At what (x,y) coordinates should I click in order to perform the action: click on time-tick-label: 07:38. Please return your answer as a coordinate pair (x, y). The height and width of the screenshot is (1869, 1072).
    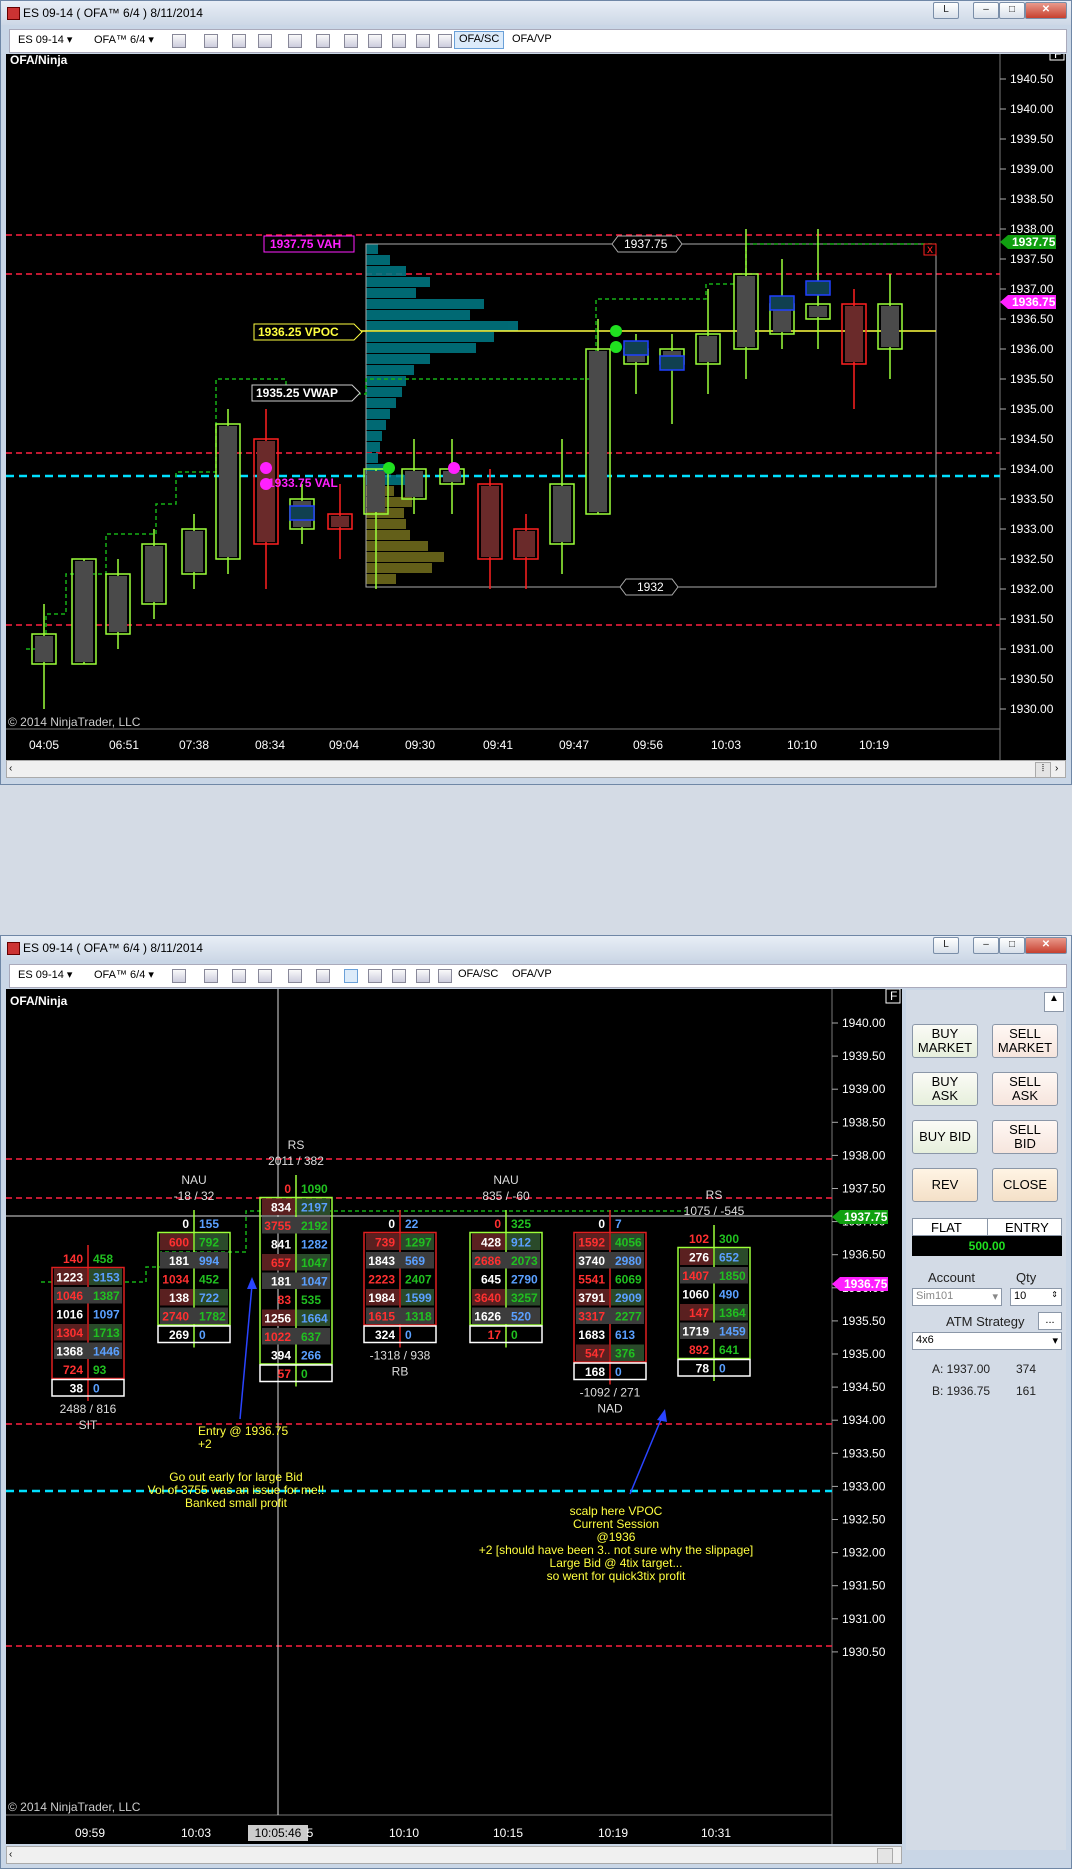
    Looking at the image, I should click on (194, 745).